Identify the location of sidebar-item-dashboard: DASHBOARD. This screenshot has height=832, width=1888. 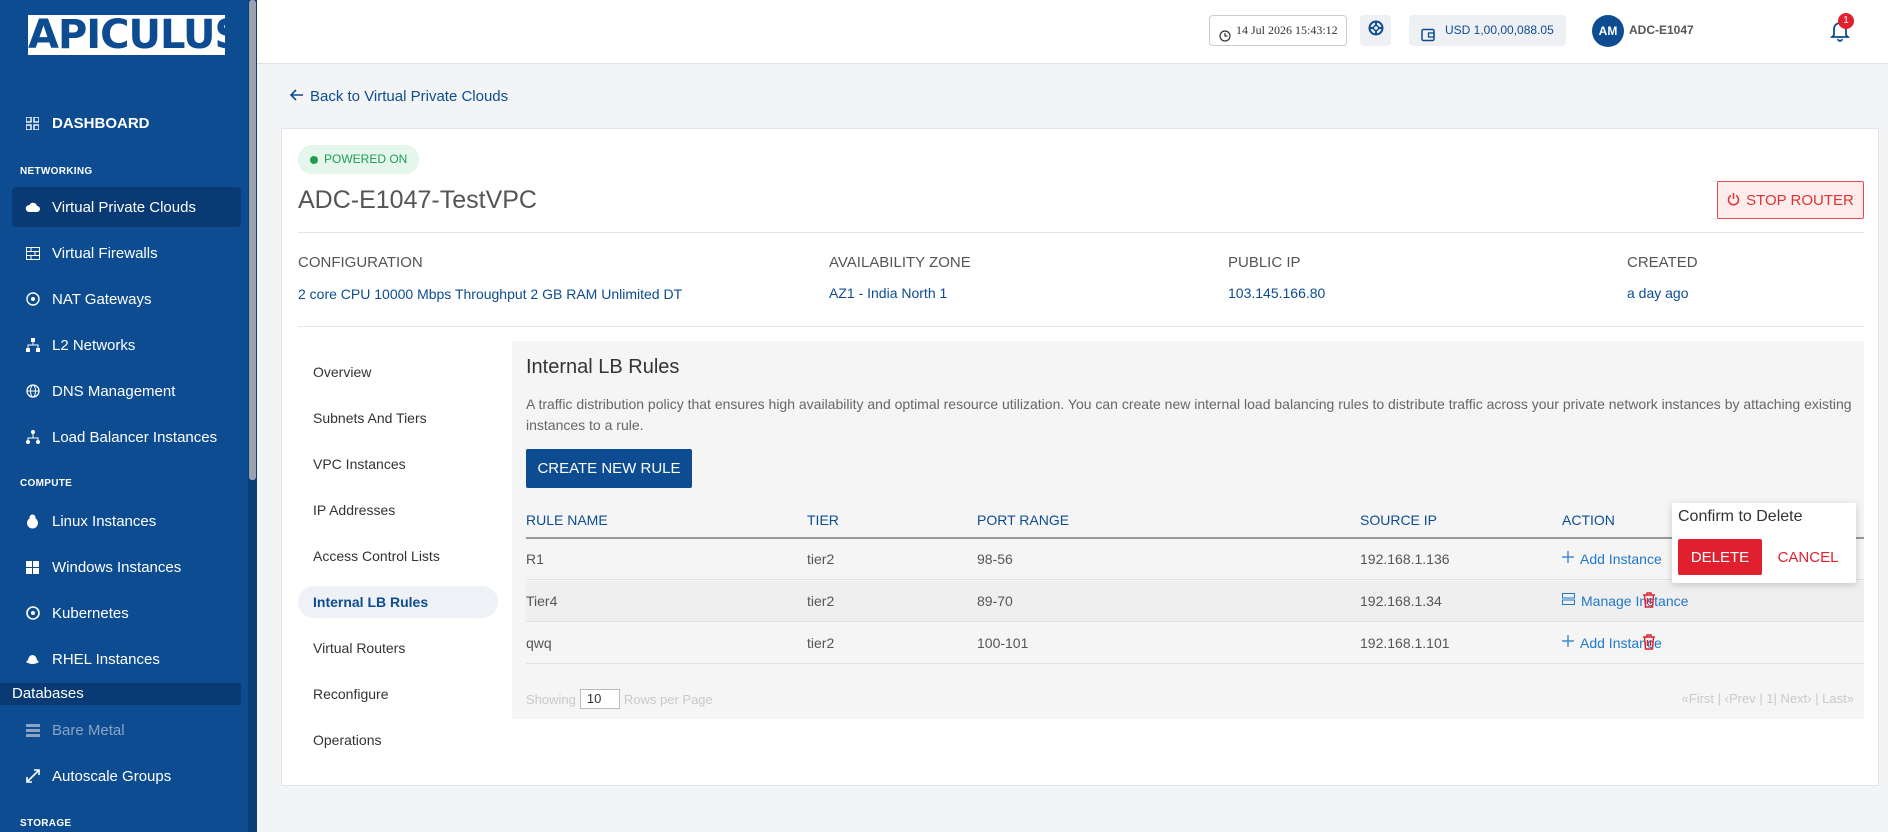
(126, 123).